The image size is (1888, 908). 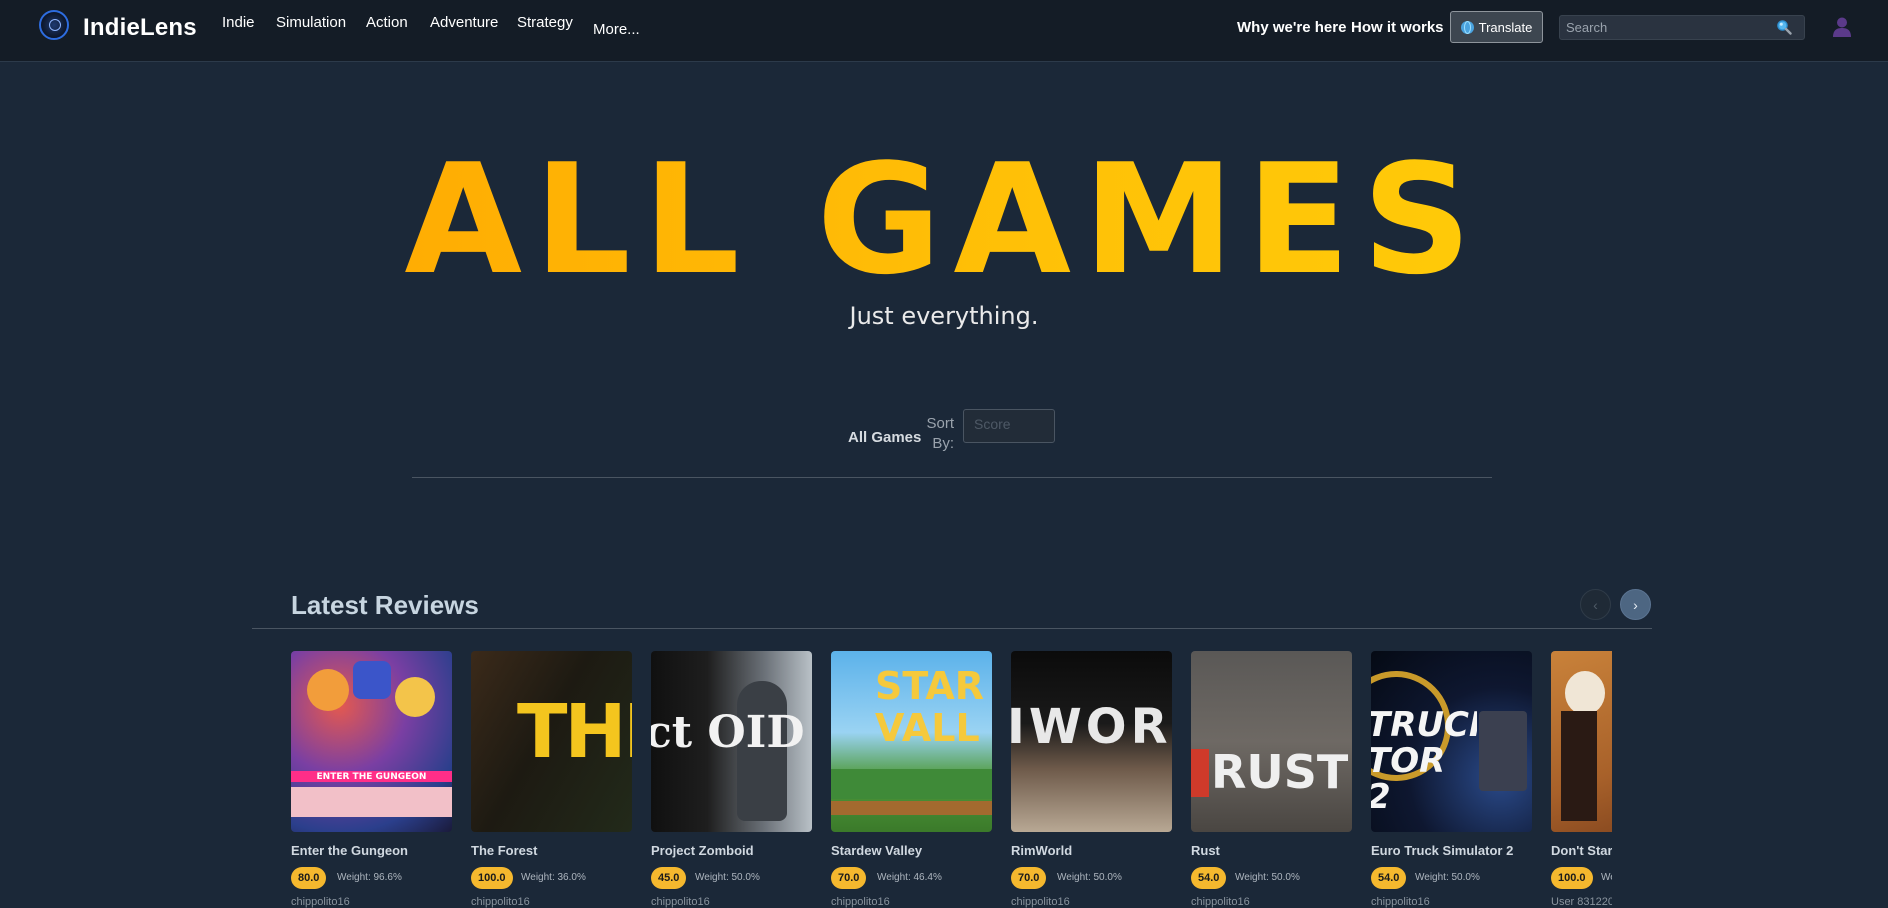 I want to click on search-icon, so click(x=1784, y=27).